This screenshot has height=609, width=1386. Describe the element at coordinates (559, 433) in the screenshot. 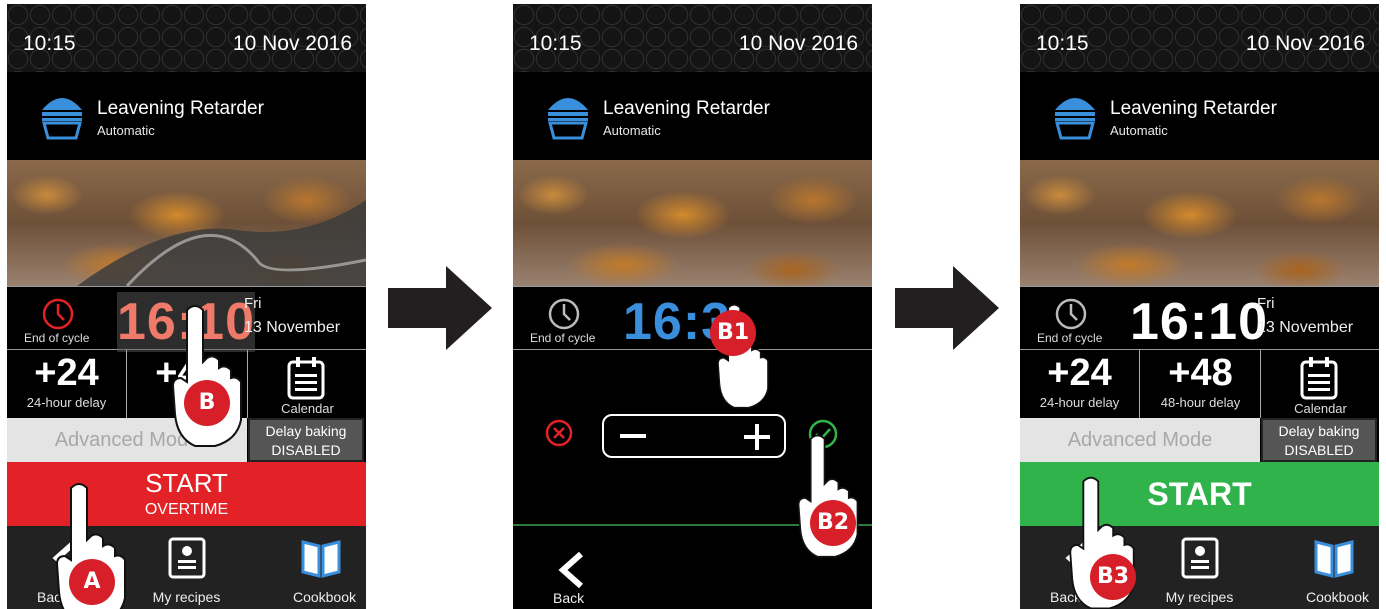

I see `cancel-icon` at that location.